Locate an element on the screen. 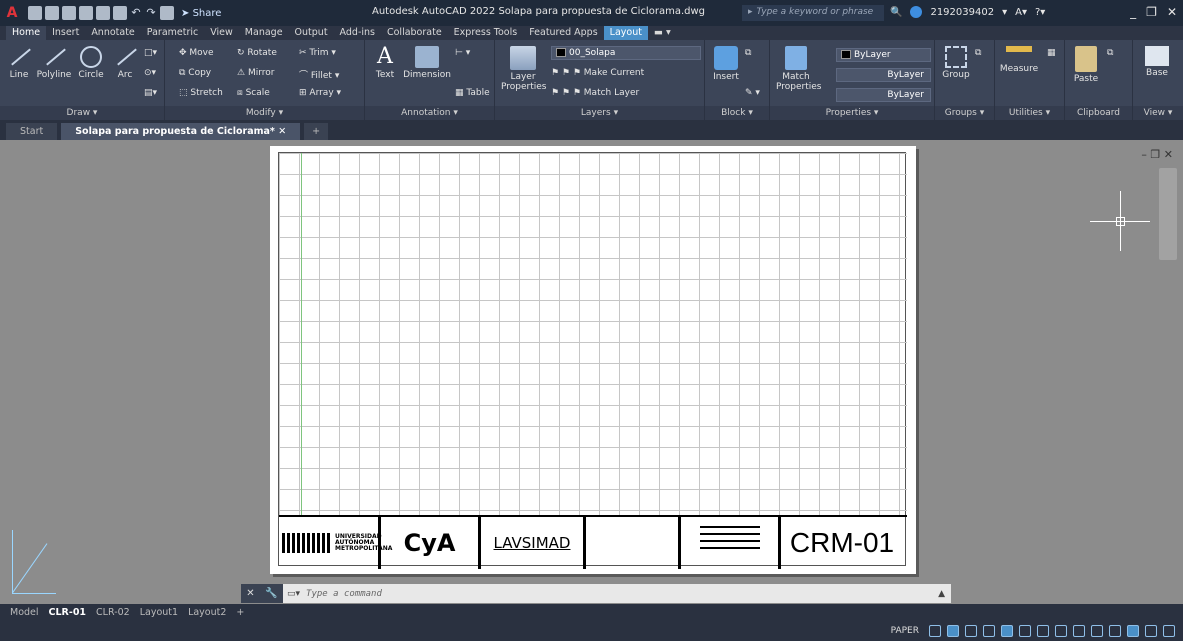 Image resolution: width=1183 pixels, height=641 pixels. groups-panel-label: Groups ▾ is located at coordinates (964, 113).